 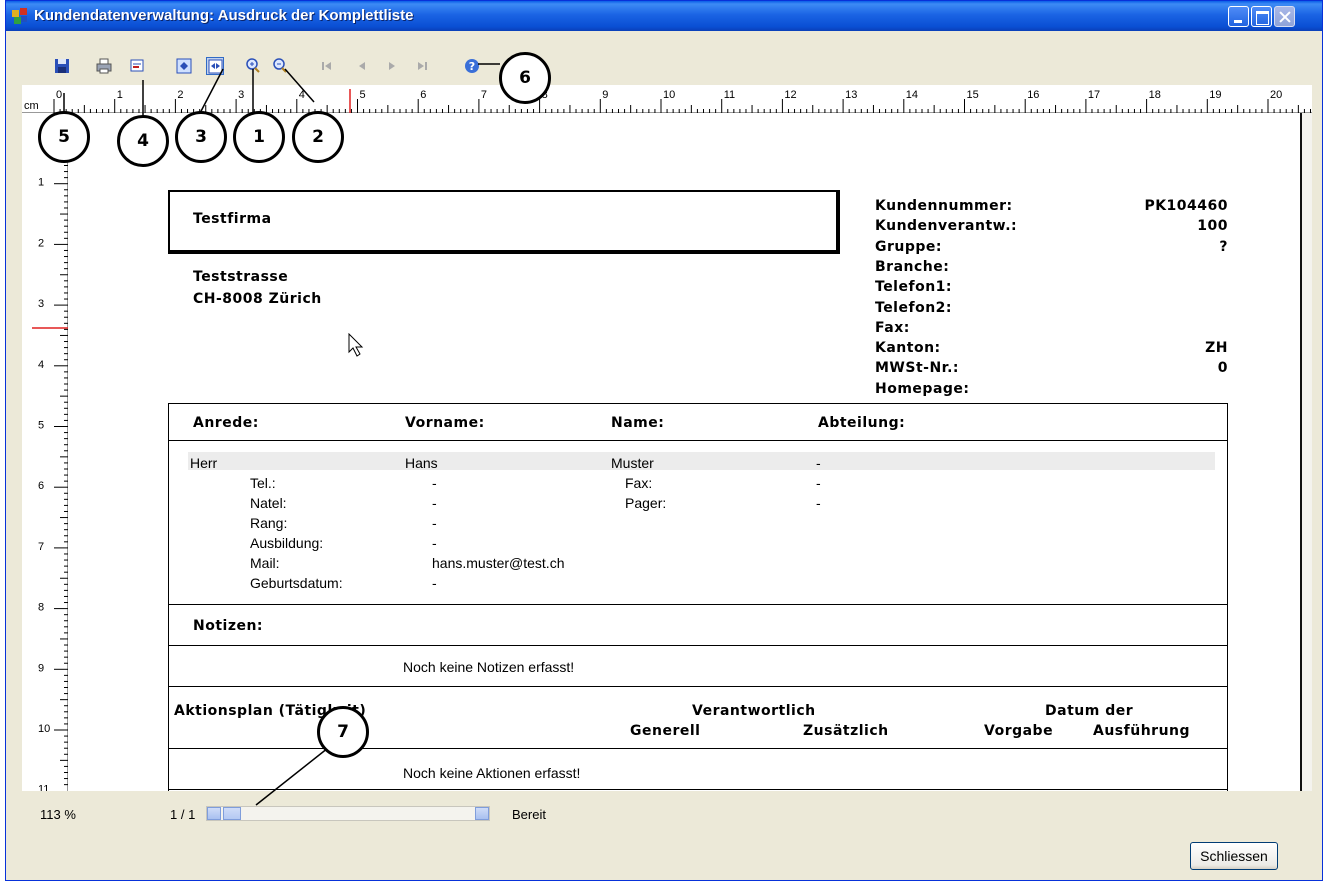 I want to click on detail-label: Tel.:, so click(x=263, y=483).